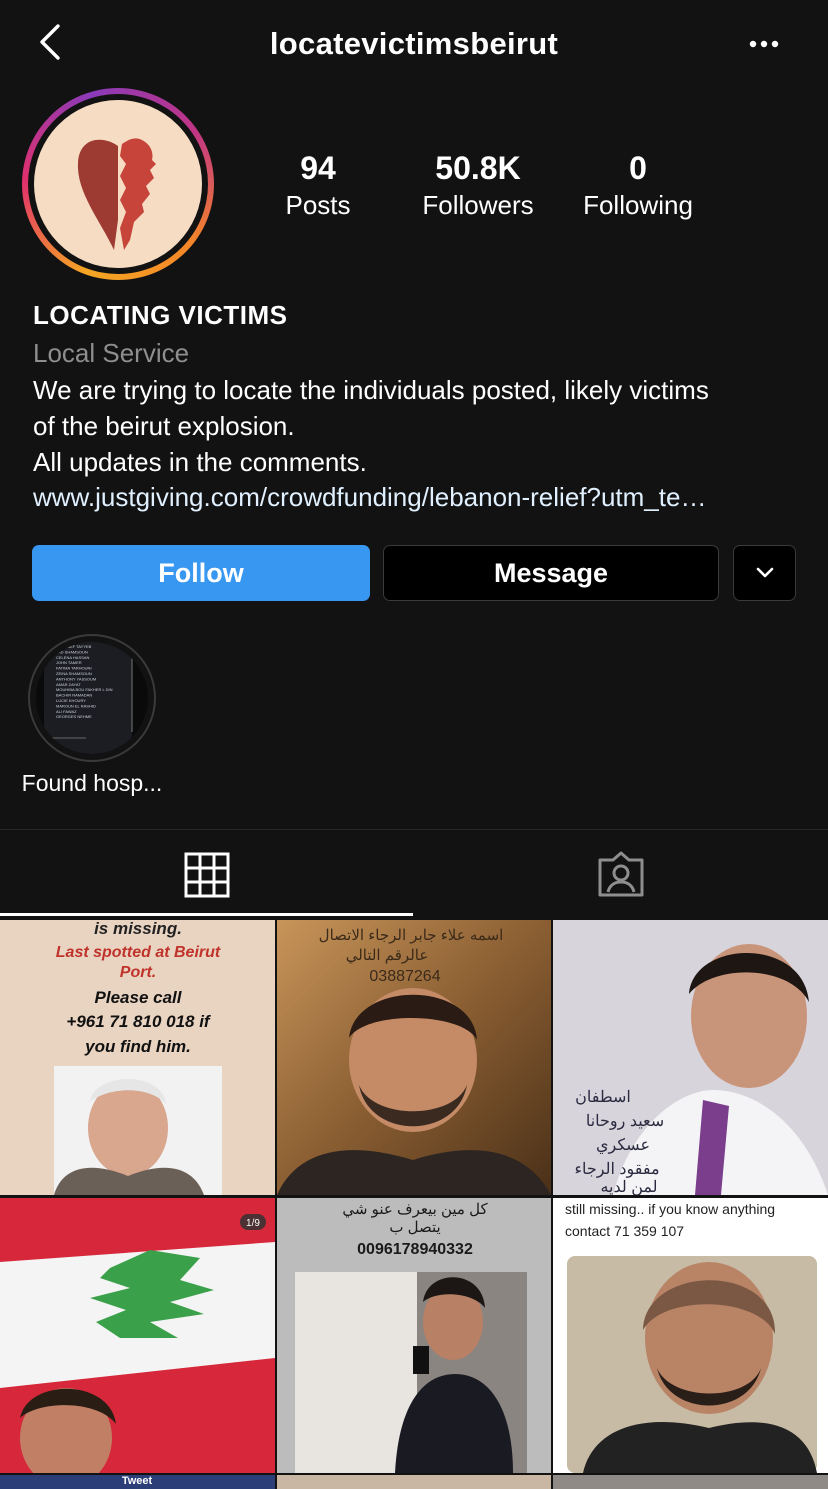 Image resolution: width=828 pixels, height=1489 pixels. I want to click on highlight-list-item: JAD SHAMSOUN, so click(72, 651).